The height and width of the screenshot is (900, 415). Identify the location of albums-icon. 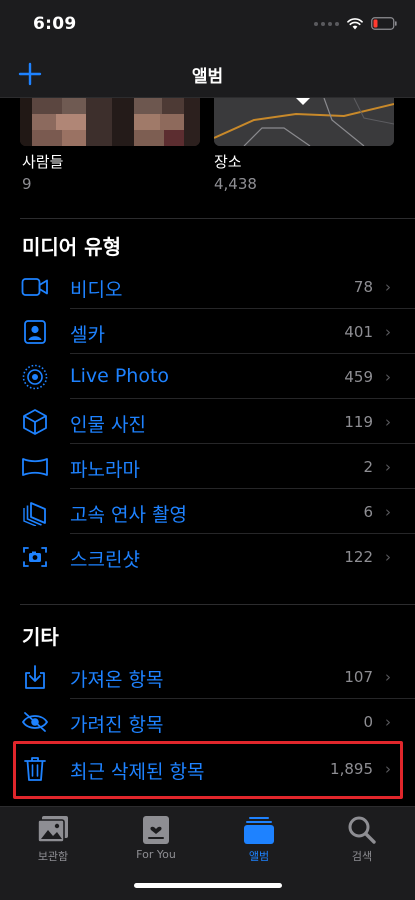
(259, 830).